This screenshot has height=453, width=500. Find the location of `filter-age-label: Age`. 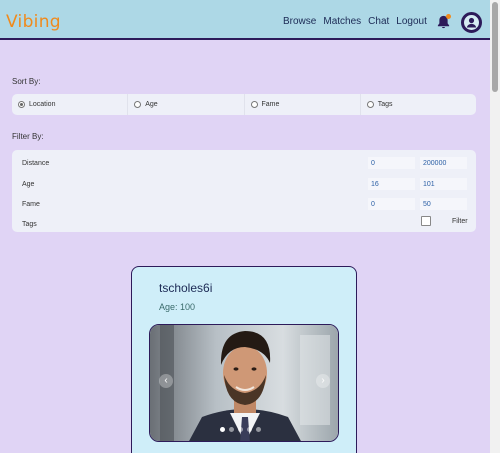

filter-age-label: Age is located at coordinates (28, 184).